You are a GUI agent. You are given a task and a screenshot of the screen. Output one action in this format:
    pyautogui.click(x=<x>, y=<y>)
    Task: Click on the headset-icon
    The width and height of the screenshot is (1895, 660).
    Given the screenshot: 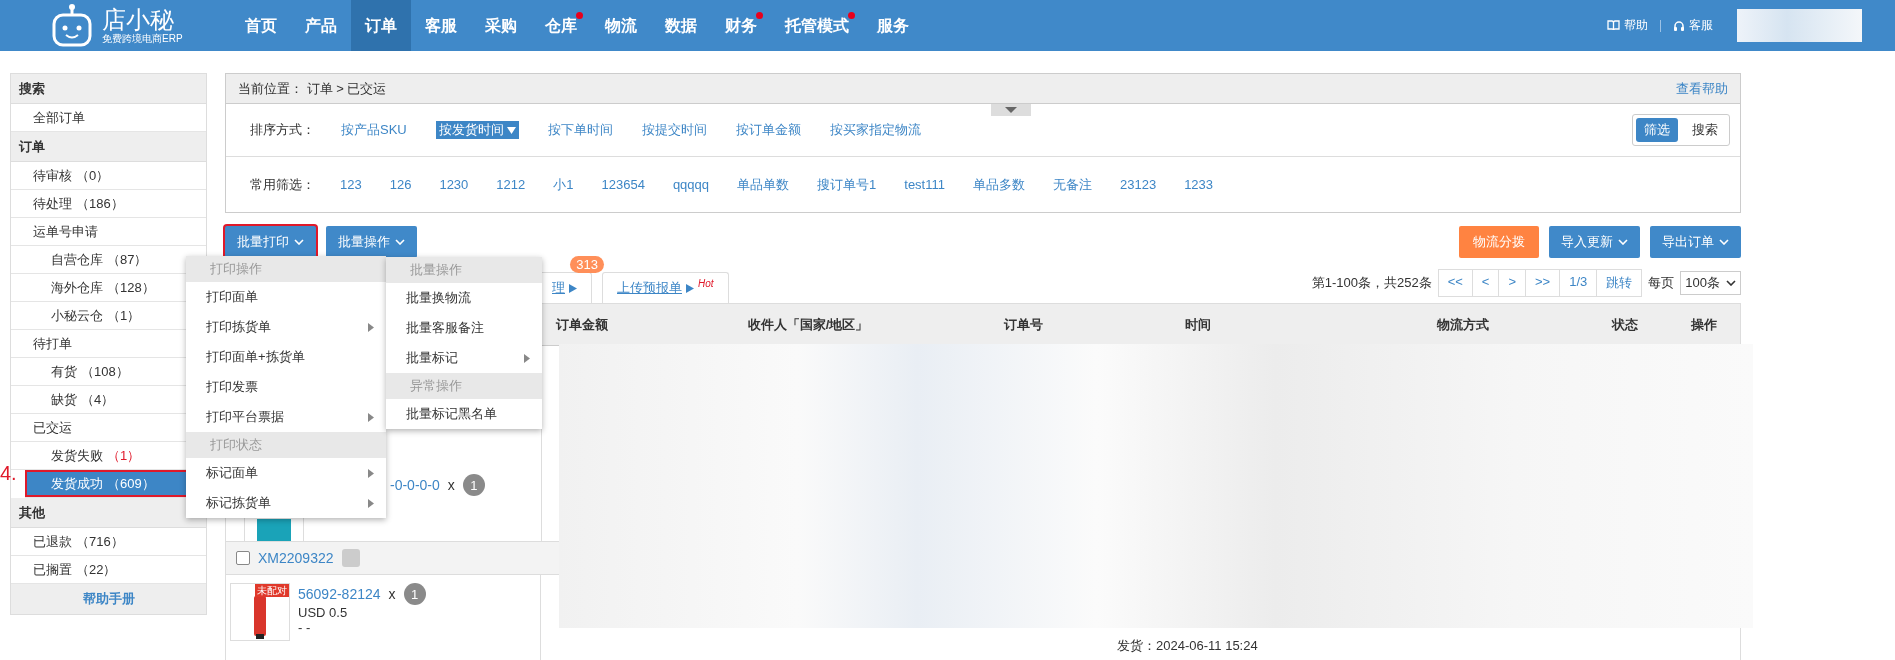 What is the action you would take?
    pyautogui.click(x=1679, y=25)
    